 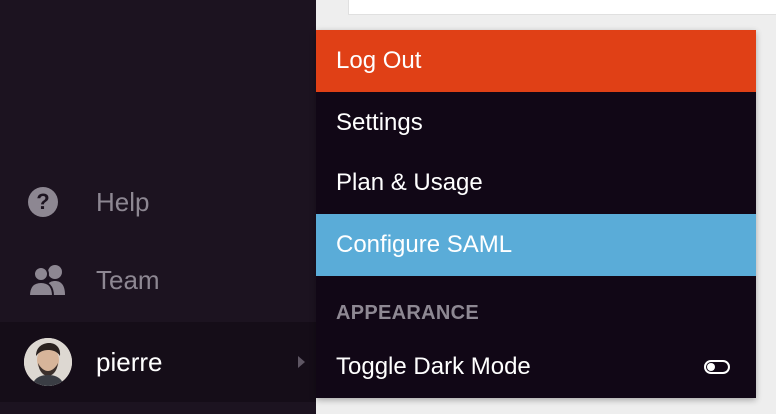 I want to click on configure-saml-menu-item: Configure SAML, so click(x=536, y=245).